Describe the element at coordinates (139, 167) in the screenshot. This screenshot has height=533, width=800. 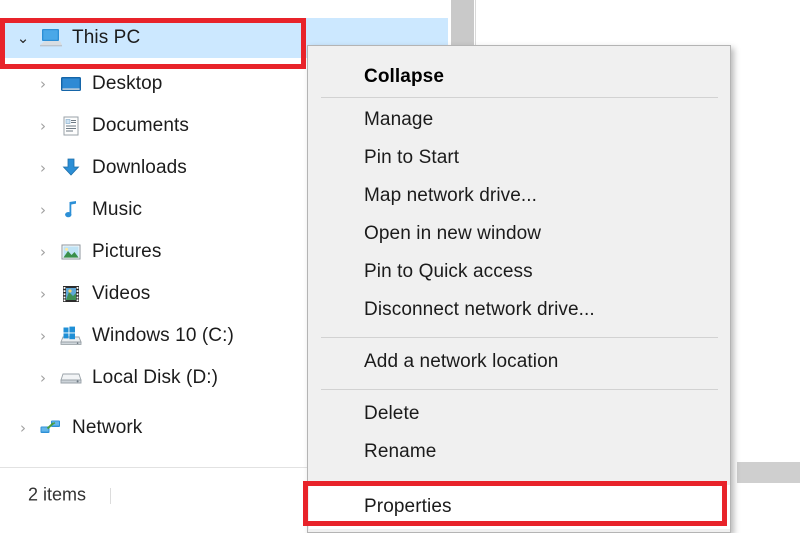
I see `tree-item-label: Downloads` at that location.